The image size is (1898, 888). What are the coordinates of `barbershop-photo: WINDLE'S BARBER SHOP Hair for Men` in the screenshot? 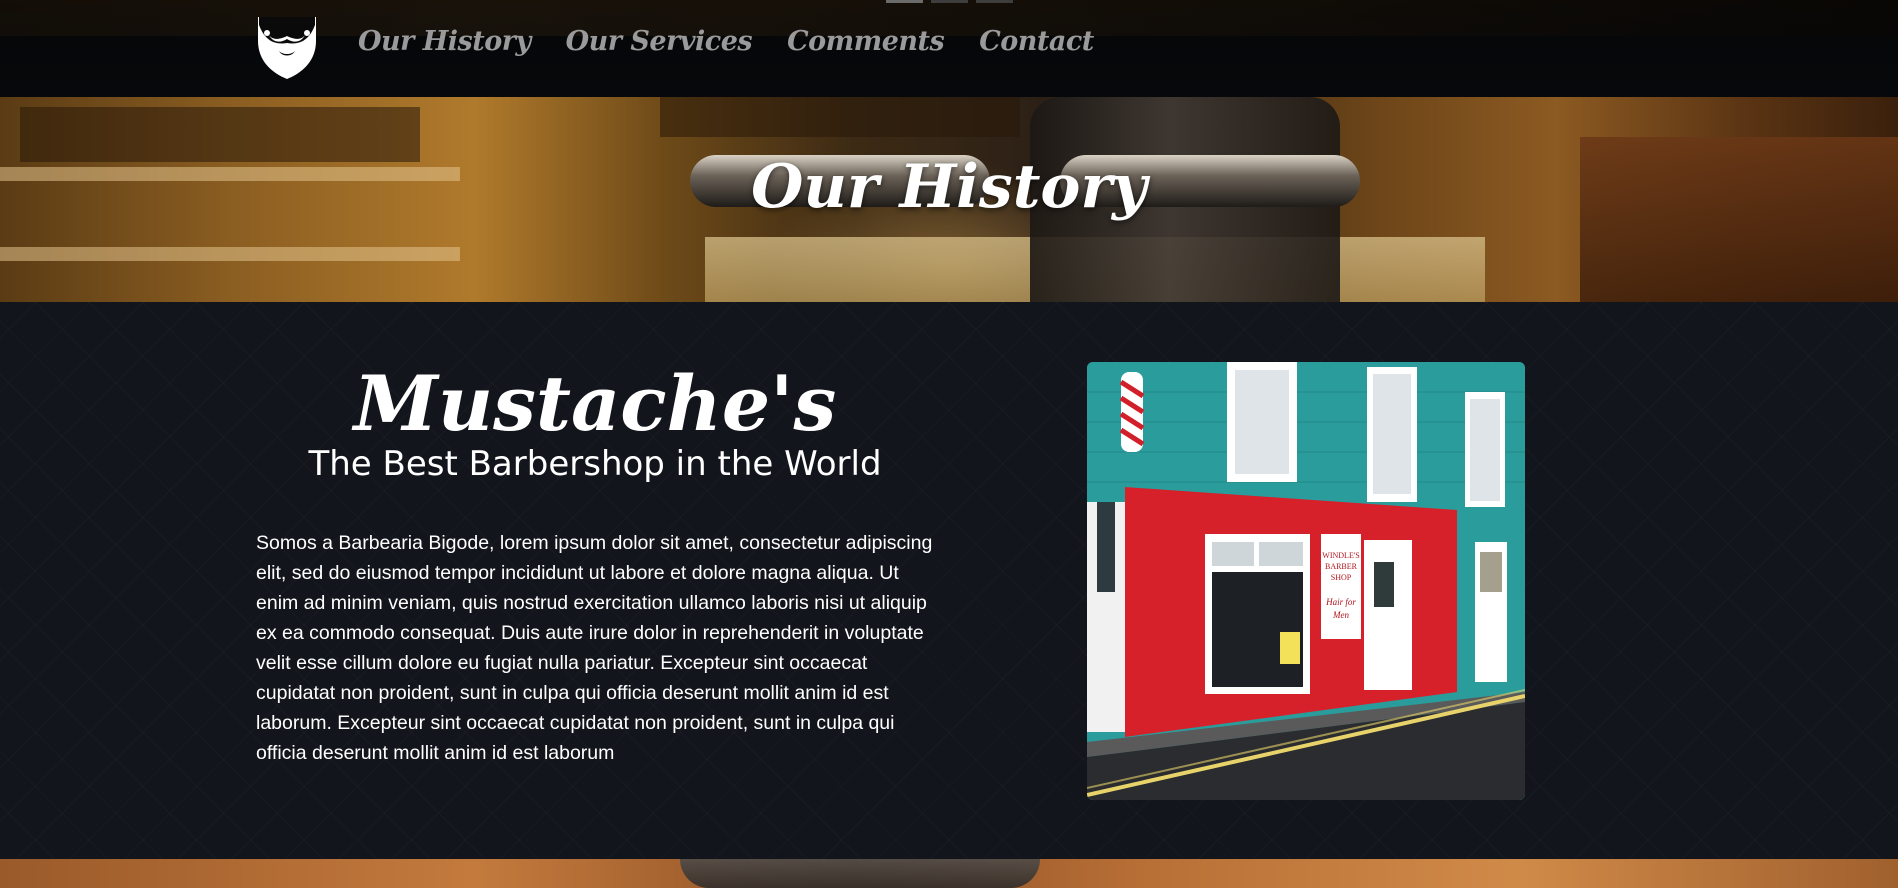 It's located at (1306, 581).